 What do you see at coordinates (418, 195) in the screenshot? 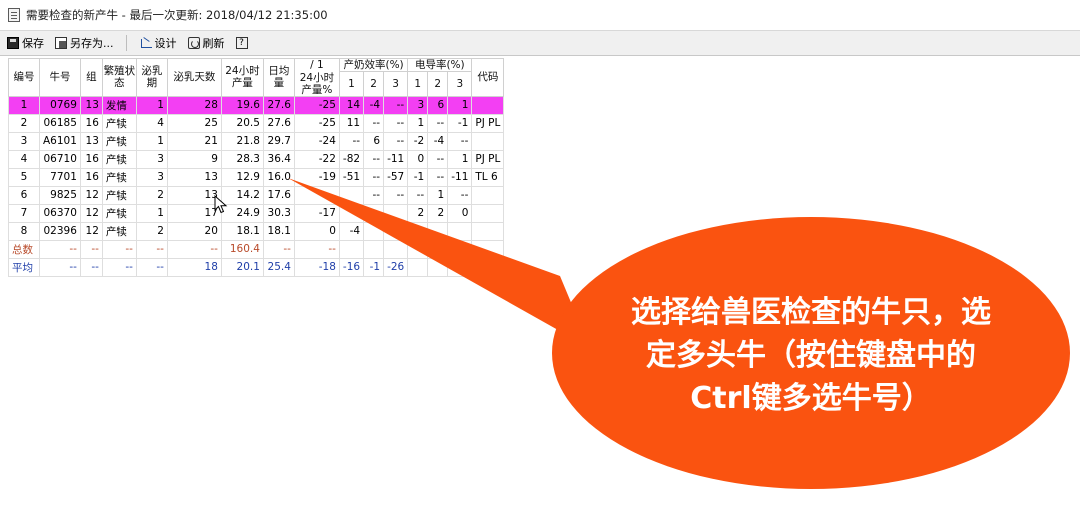
I see `cell-k1: --` at bounding box center [418, 195].